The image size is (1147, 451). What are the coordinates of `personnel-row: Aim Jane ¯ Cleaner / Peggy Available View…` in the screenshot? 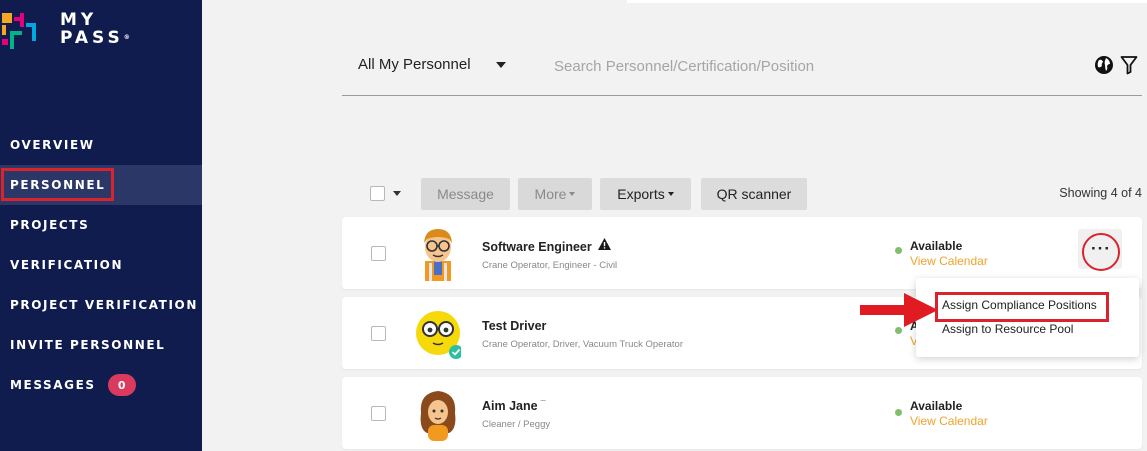 It's located at (742, 413).